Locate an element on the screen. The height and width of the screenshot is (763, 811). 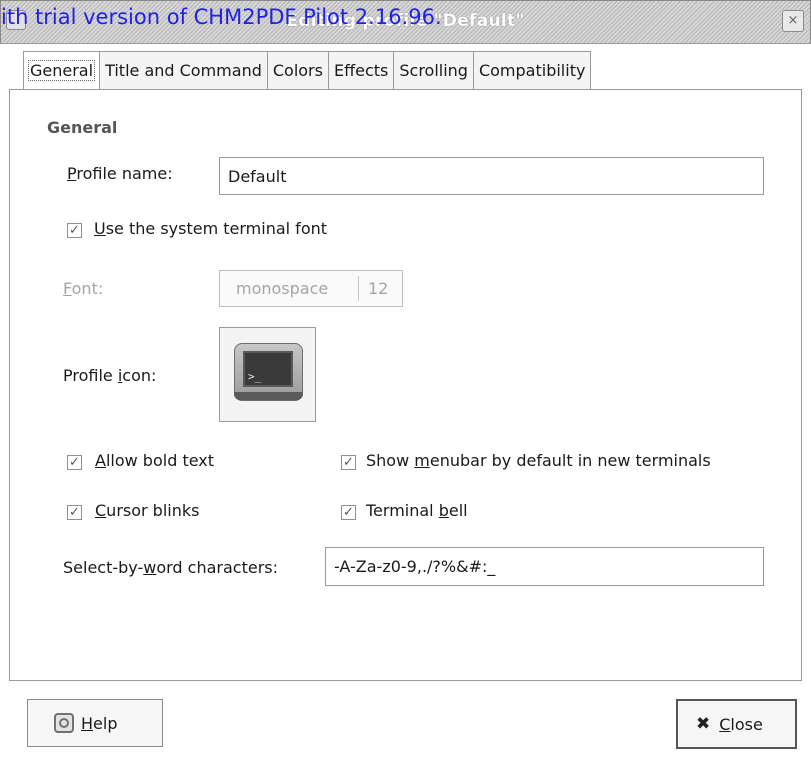
section-title: General is located at coordinates (82, 127).